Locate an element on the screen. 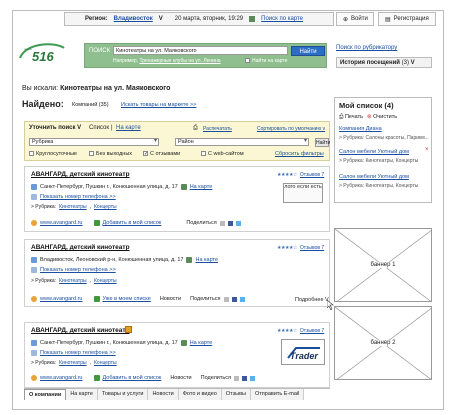 This screenshot has width=453, height=415. query-line: Вы искали: Кинотеатры на ул. Маяковского is located at coordinates (96, 88).